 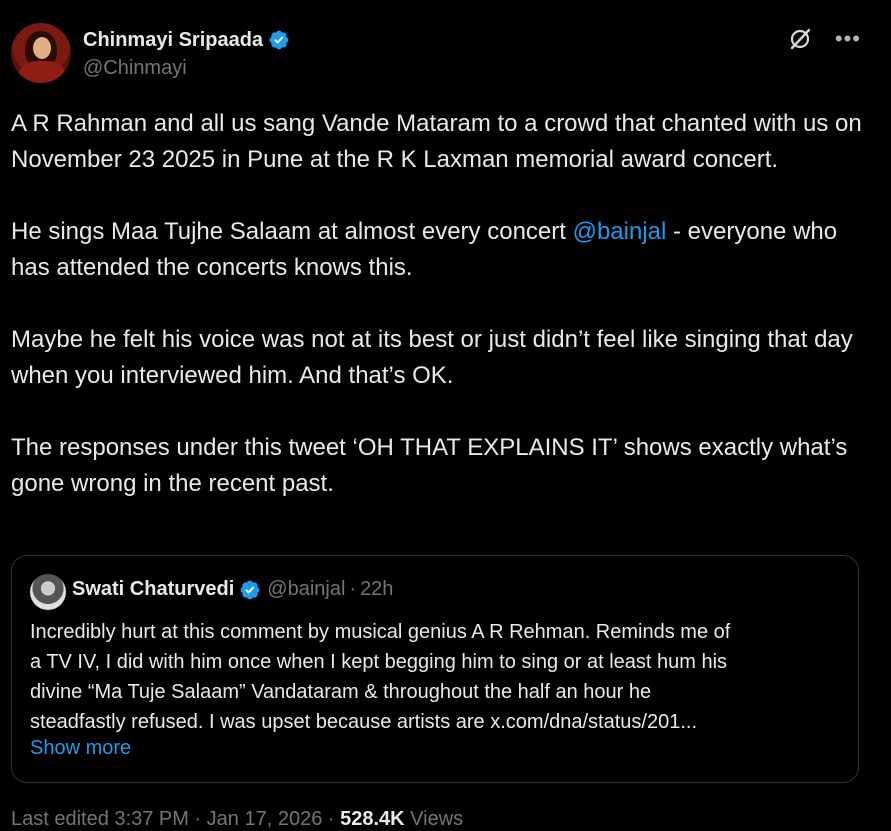 I want to click on quoted-author-handle: @bainjal, so click(x=306, y=589).